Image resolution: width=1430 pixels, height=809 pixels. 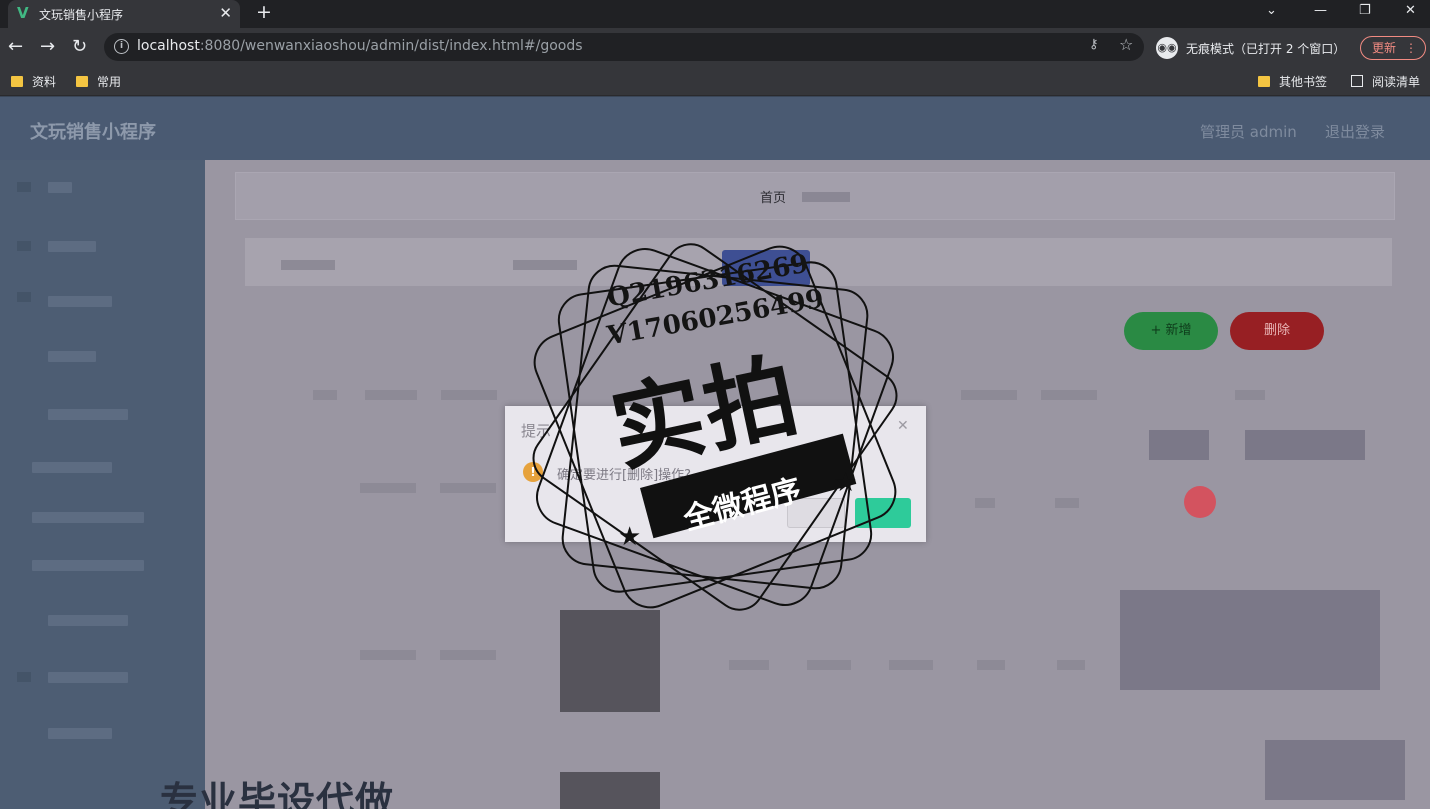 What do you see at coordinates (109, 82) in the screenshot?
I see `bookmark-label: 常用` at bounding box center [109, 82].